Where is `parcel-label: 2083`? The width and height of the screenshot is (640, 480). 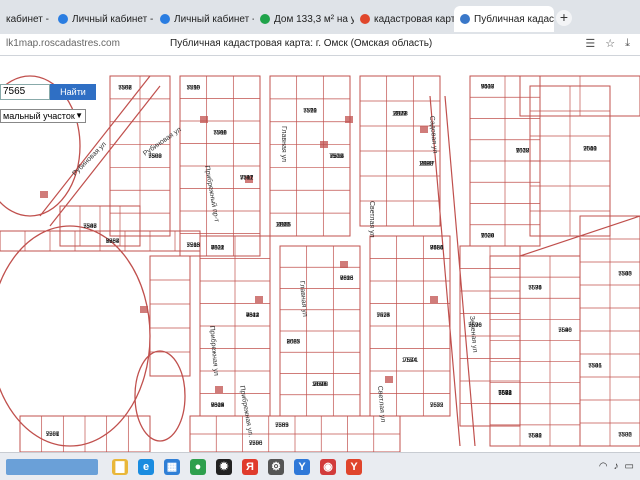 parcel-label: 2083 is located at coordinates (294, 343).